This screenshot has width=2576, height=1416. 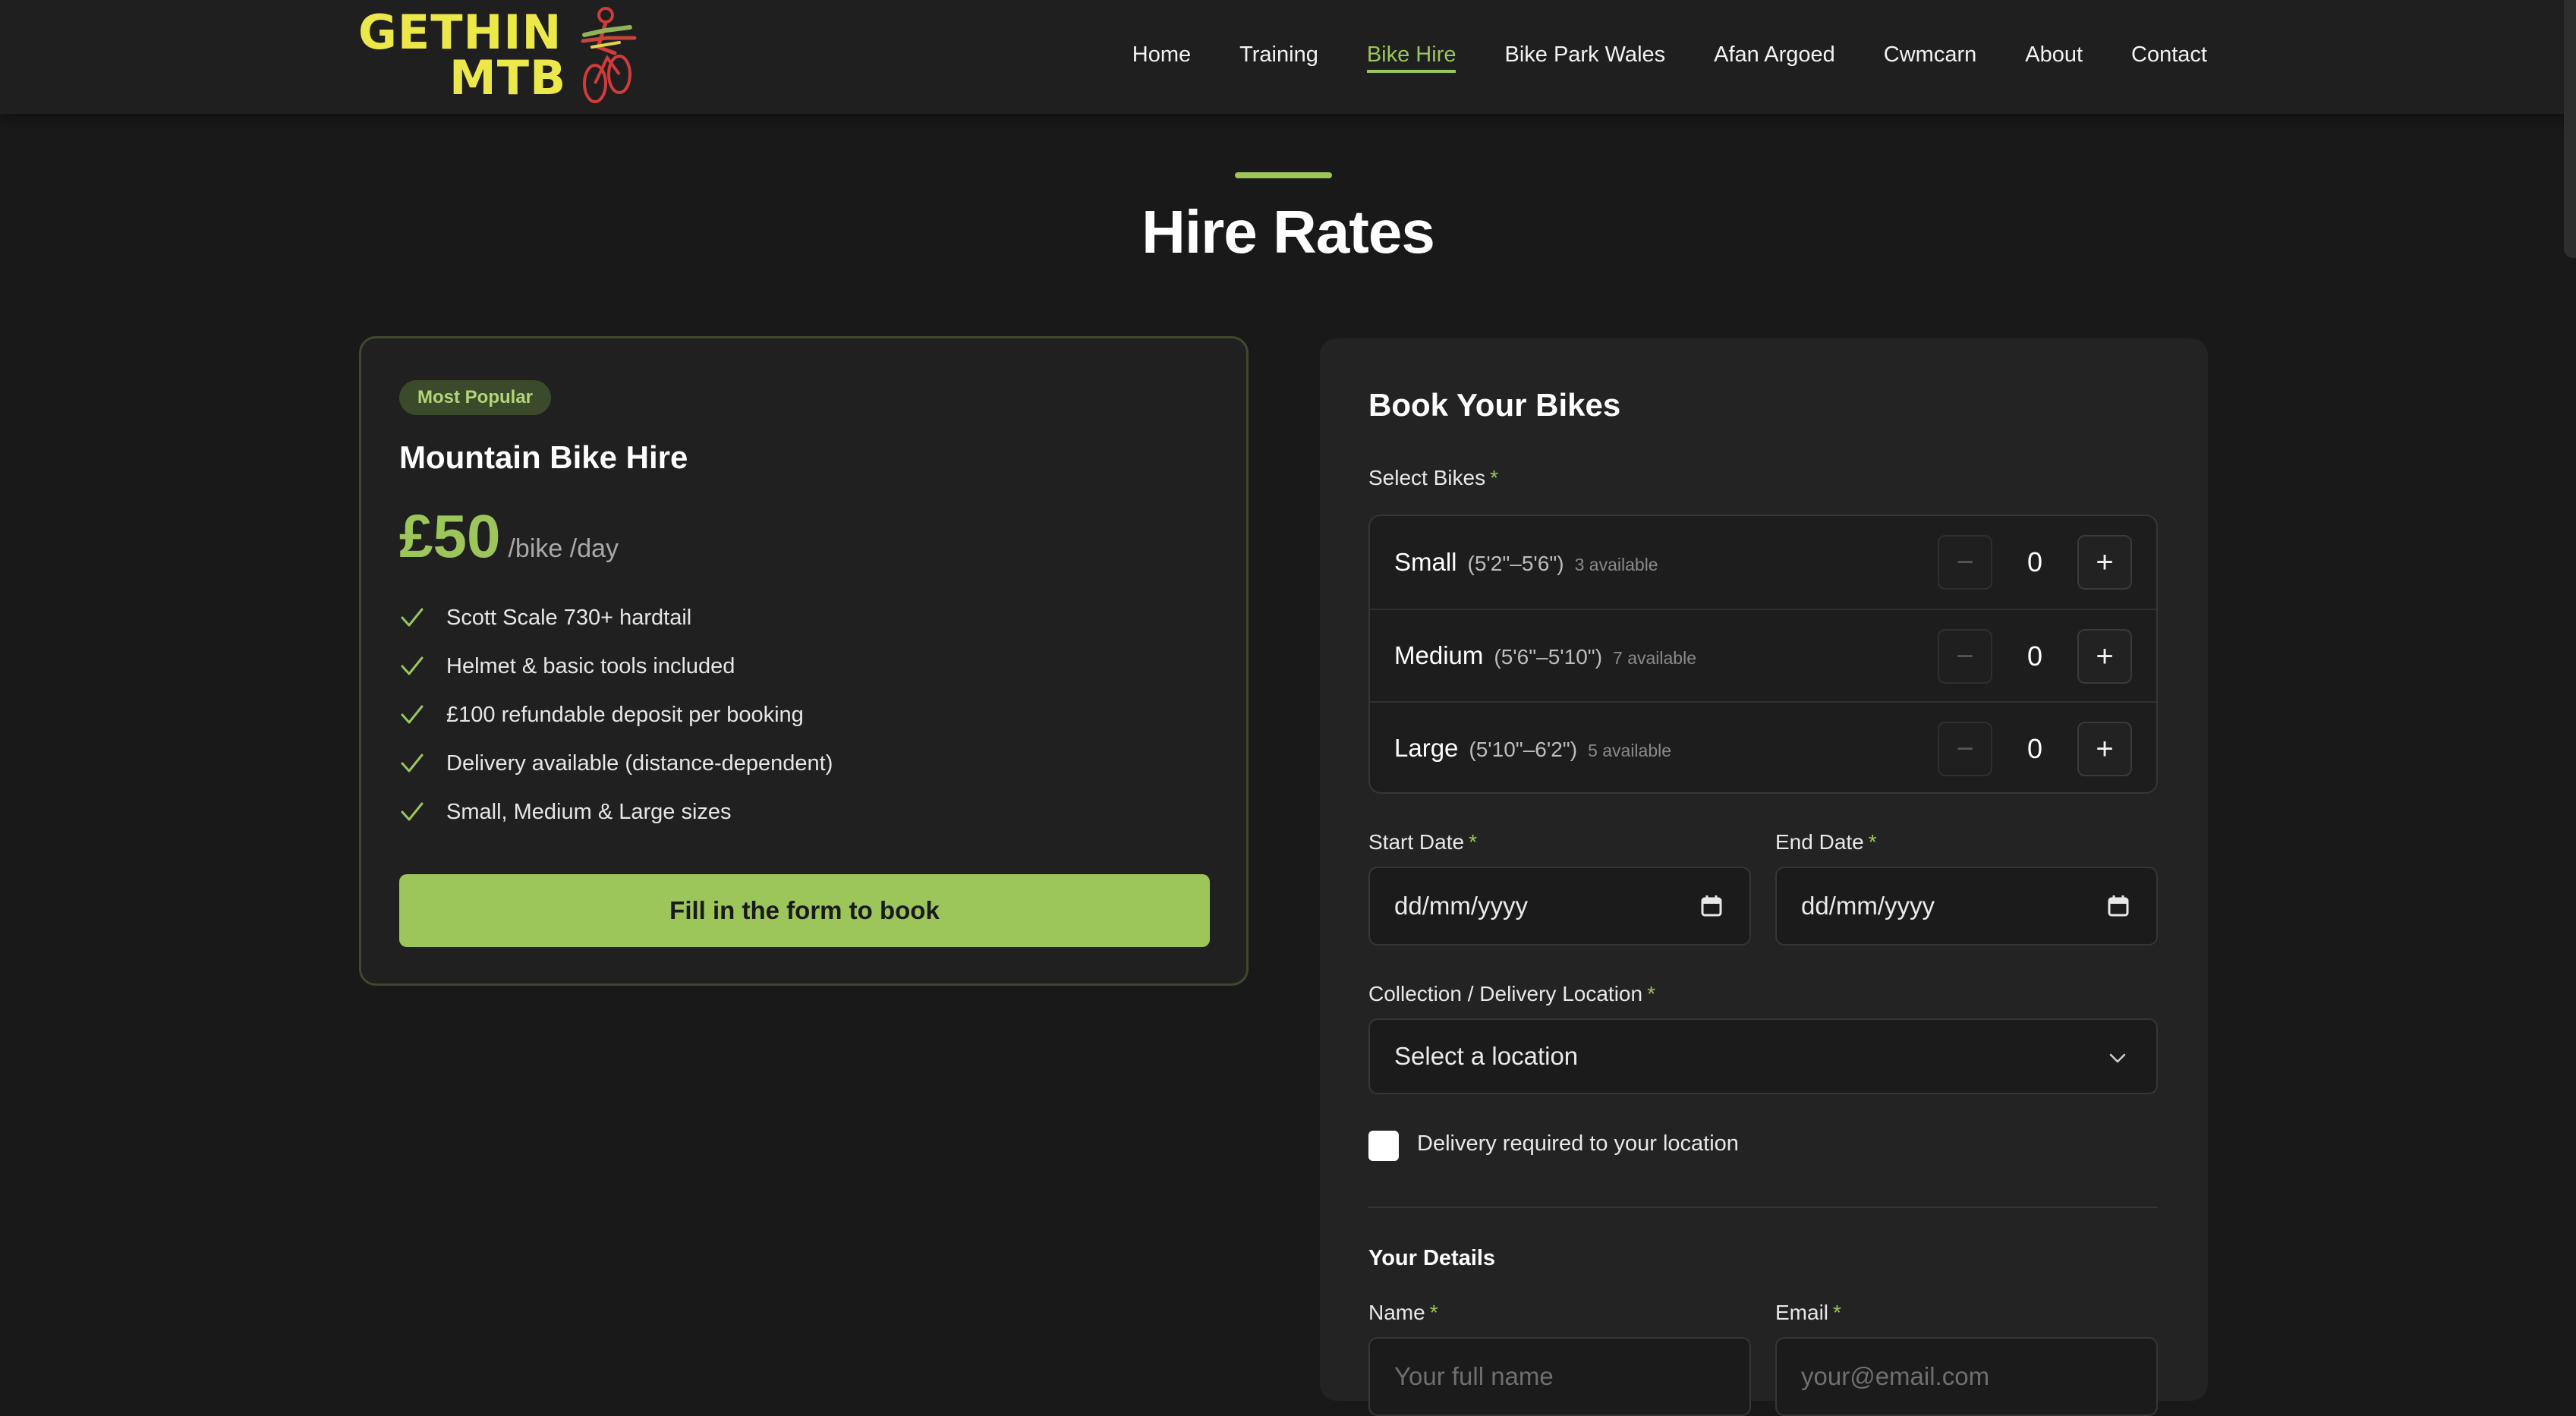 I want to click on pricing-card-title: Mountain Bike Hire, so click(x=543, y=457).